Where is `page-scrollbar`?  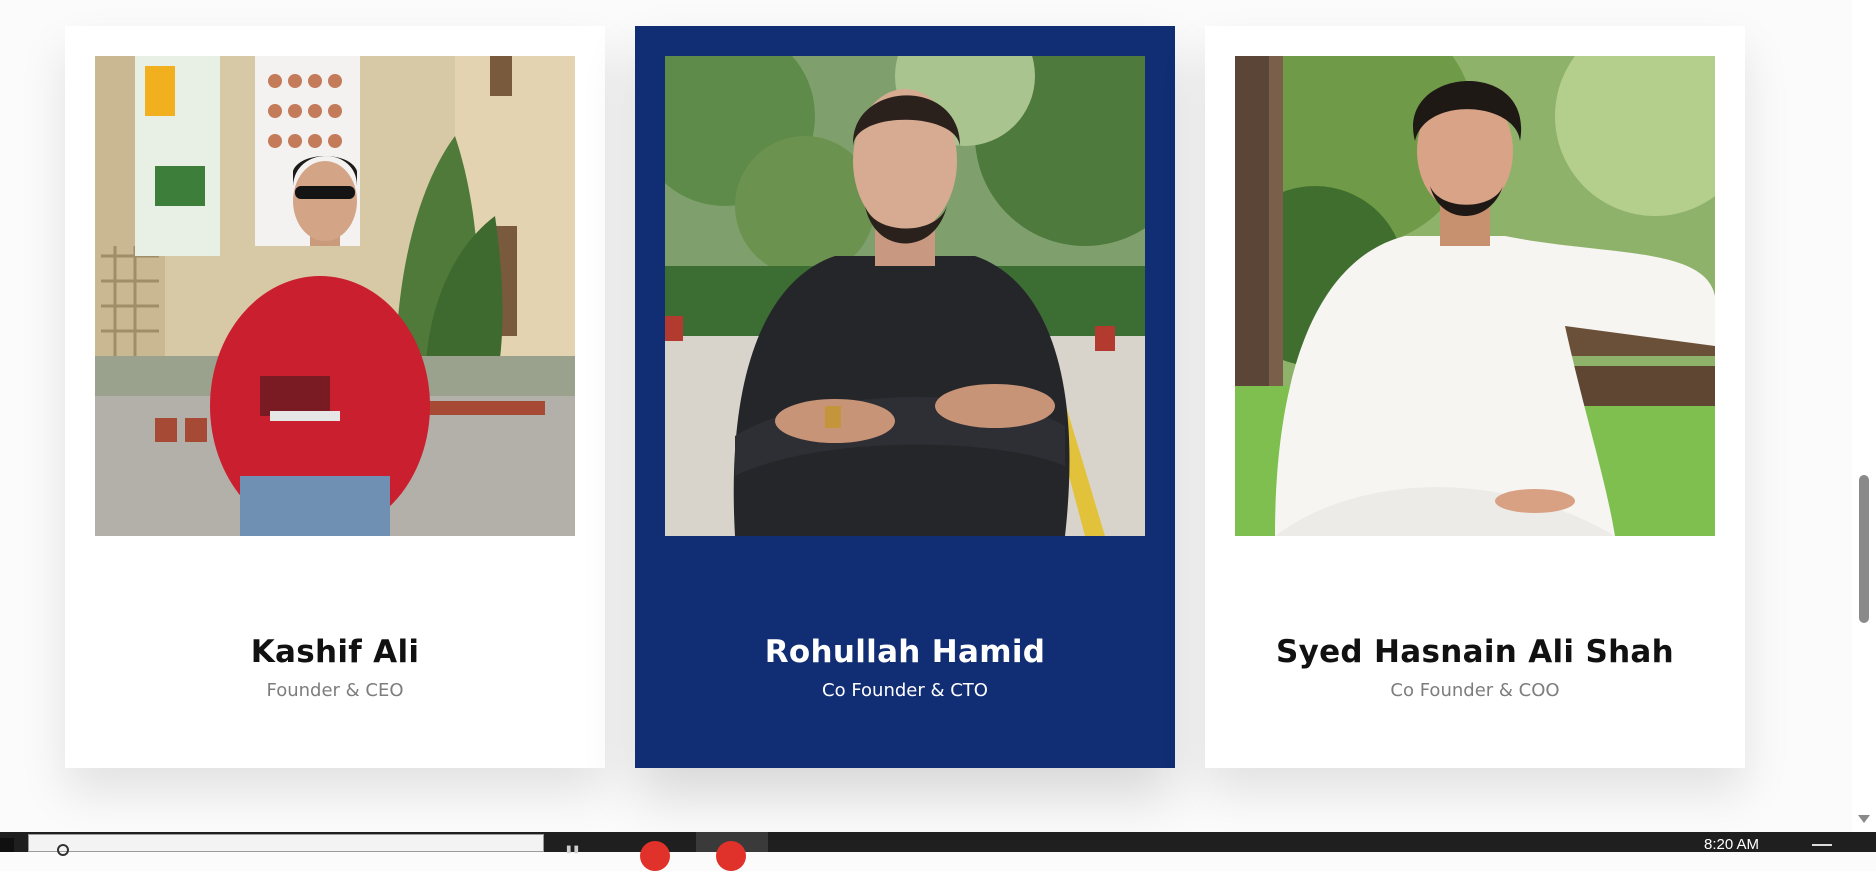
page-scrollbar is located at coordinates (1864, 416).